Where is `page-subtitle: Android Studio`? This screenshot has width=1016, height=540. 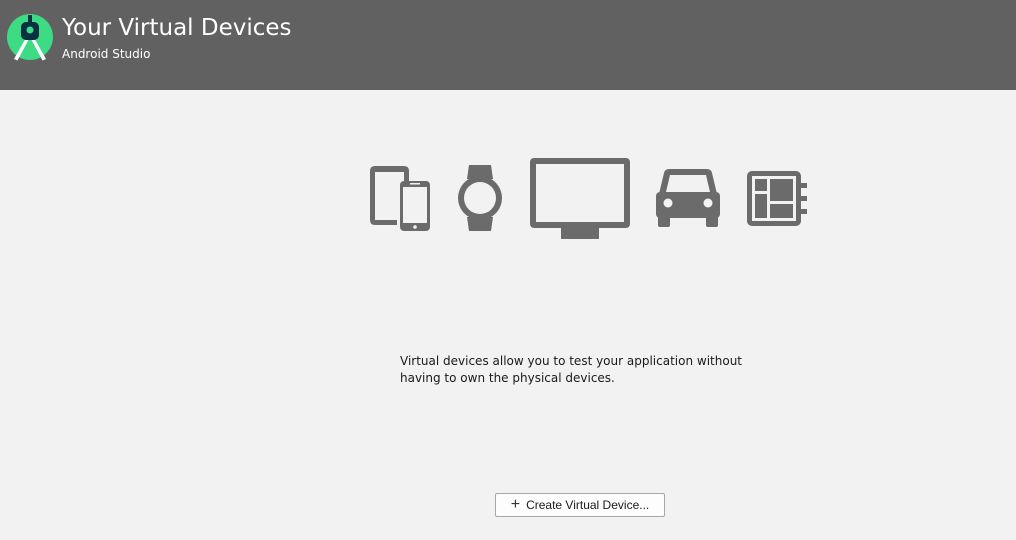 page-subtitle: Android Studio is located at coordinates (106, 54).